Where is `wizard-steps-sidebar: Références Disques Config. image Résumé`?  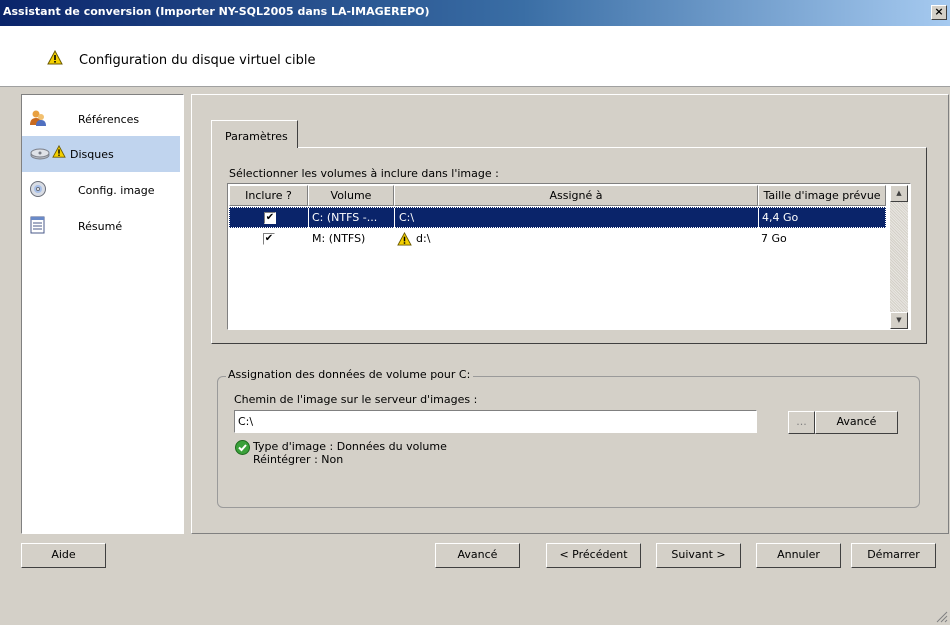
wizard-steps-sidebar: Références Disques Config. image Résumé is located at coordinates (102, 314).